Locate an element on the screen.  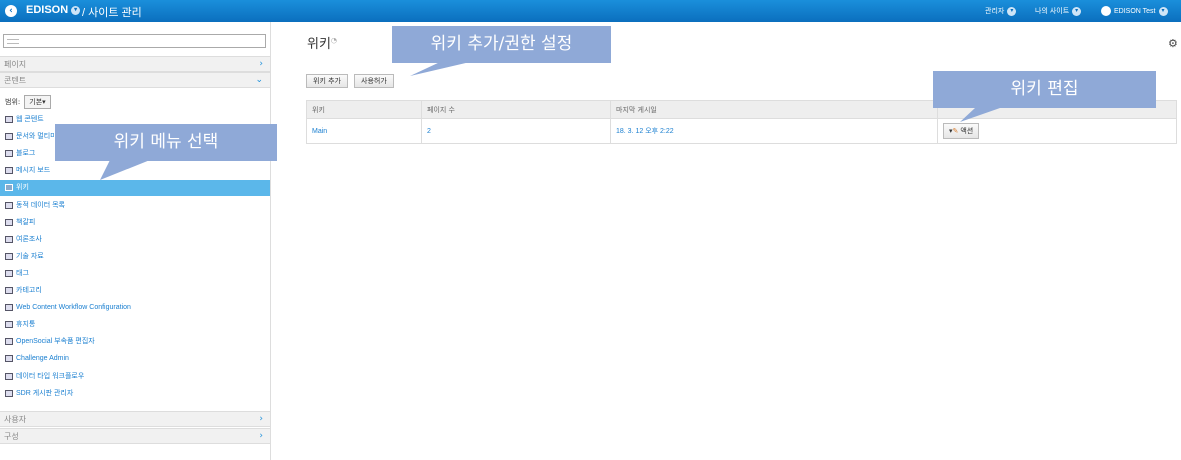
pencil-icon: ✎ is located at coordinates (955, 131).